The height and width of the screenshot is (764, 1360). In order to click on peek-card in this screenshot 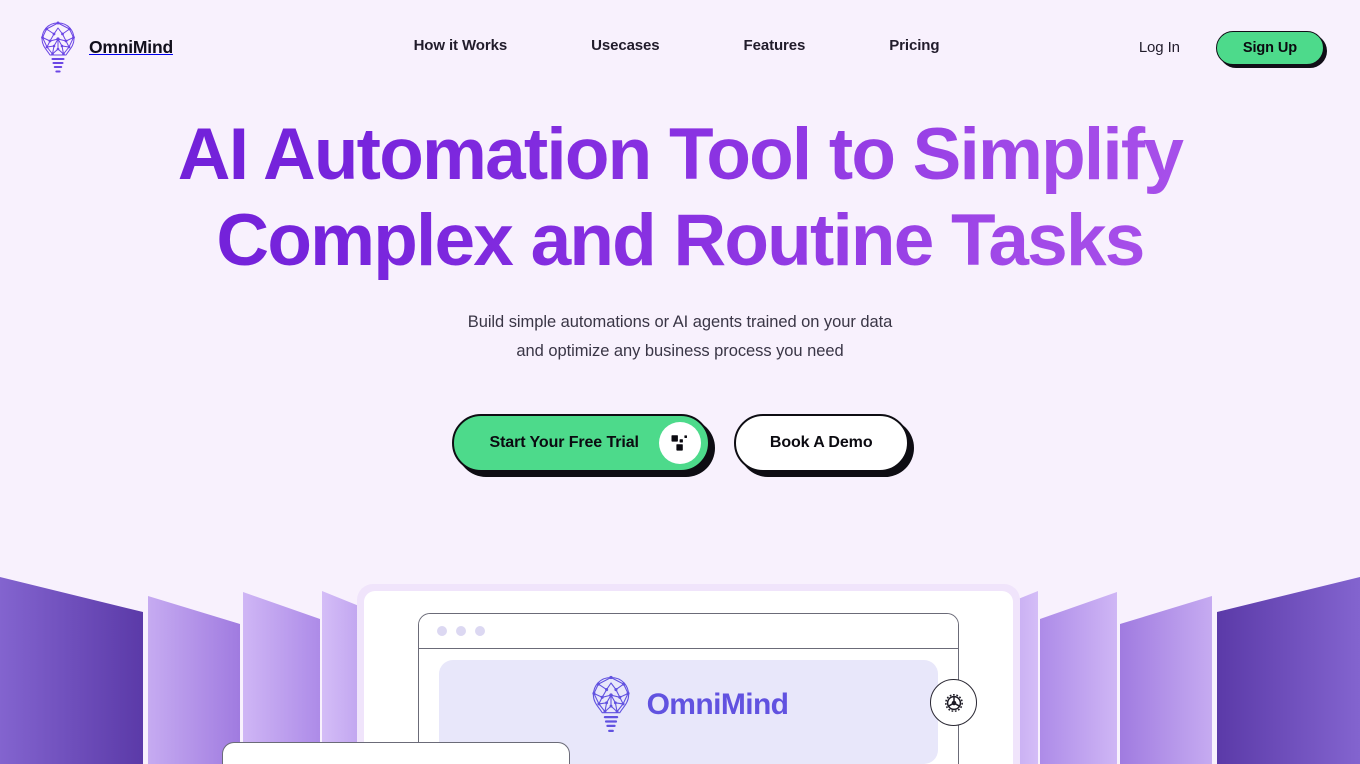, I will do `click(396, 753)`.